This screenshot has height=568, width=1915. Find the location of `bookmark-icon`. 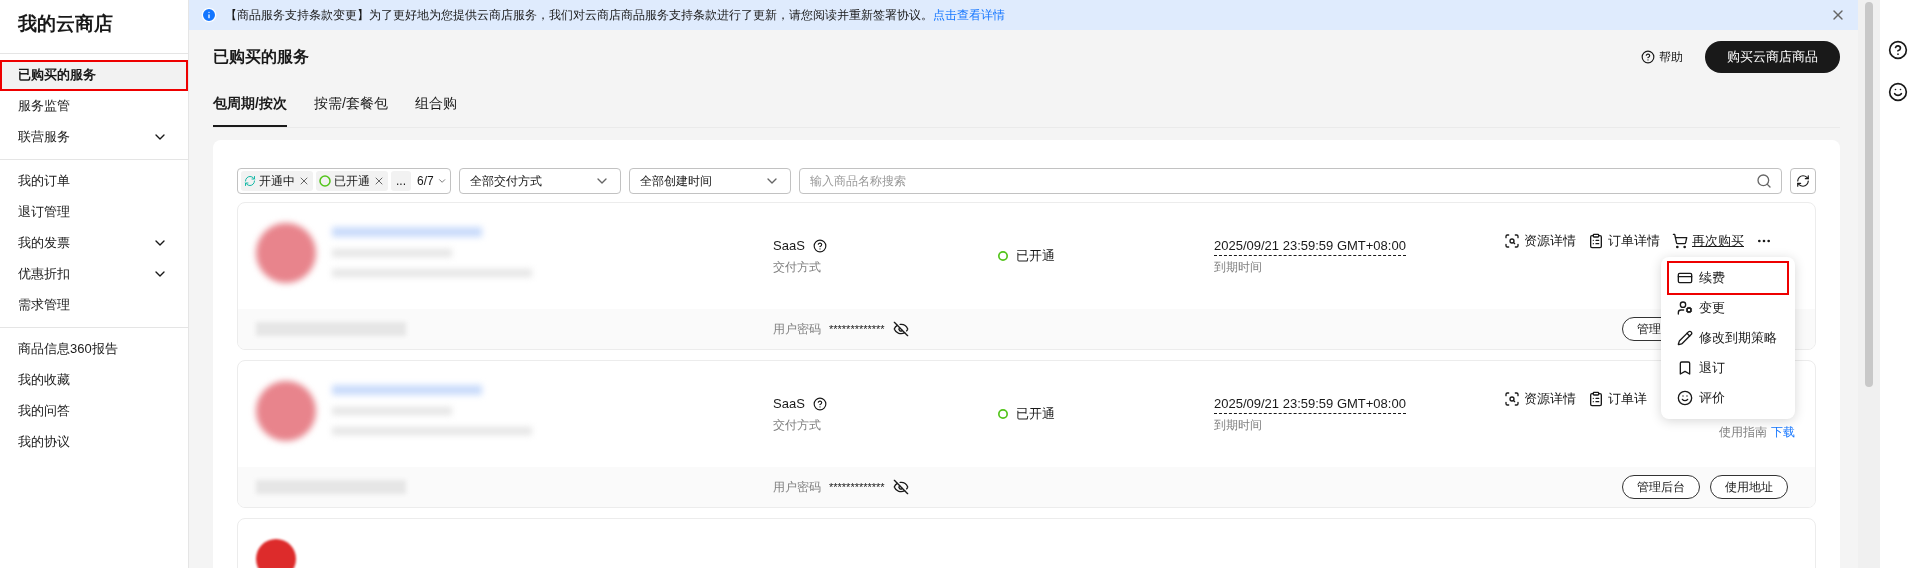

bookmark-icon is located at coordinates (1685, 368).